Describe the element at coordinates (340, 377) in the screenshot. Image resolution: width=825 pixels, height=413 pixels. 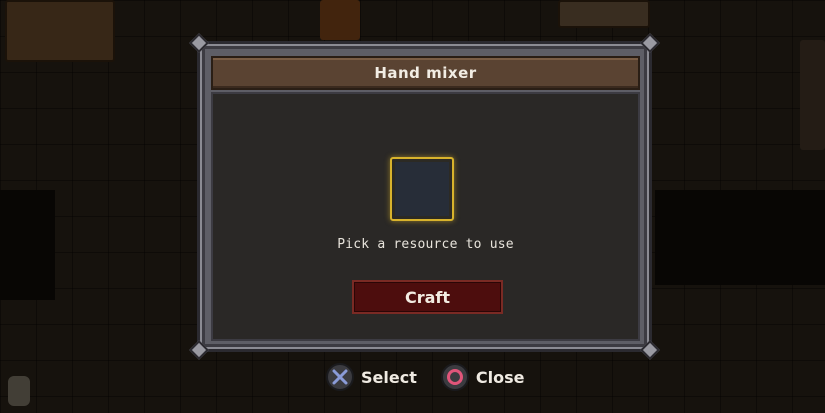
I see `cross-button-icon` at that location.